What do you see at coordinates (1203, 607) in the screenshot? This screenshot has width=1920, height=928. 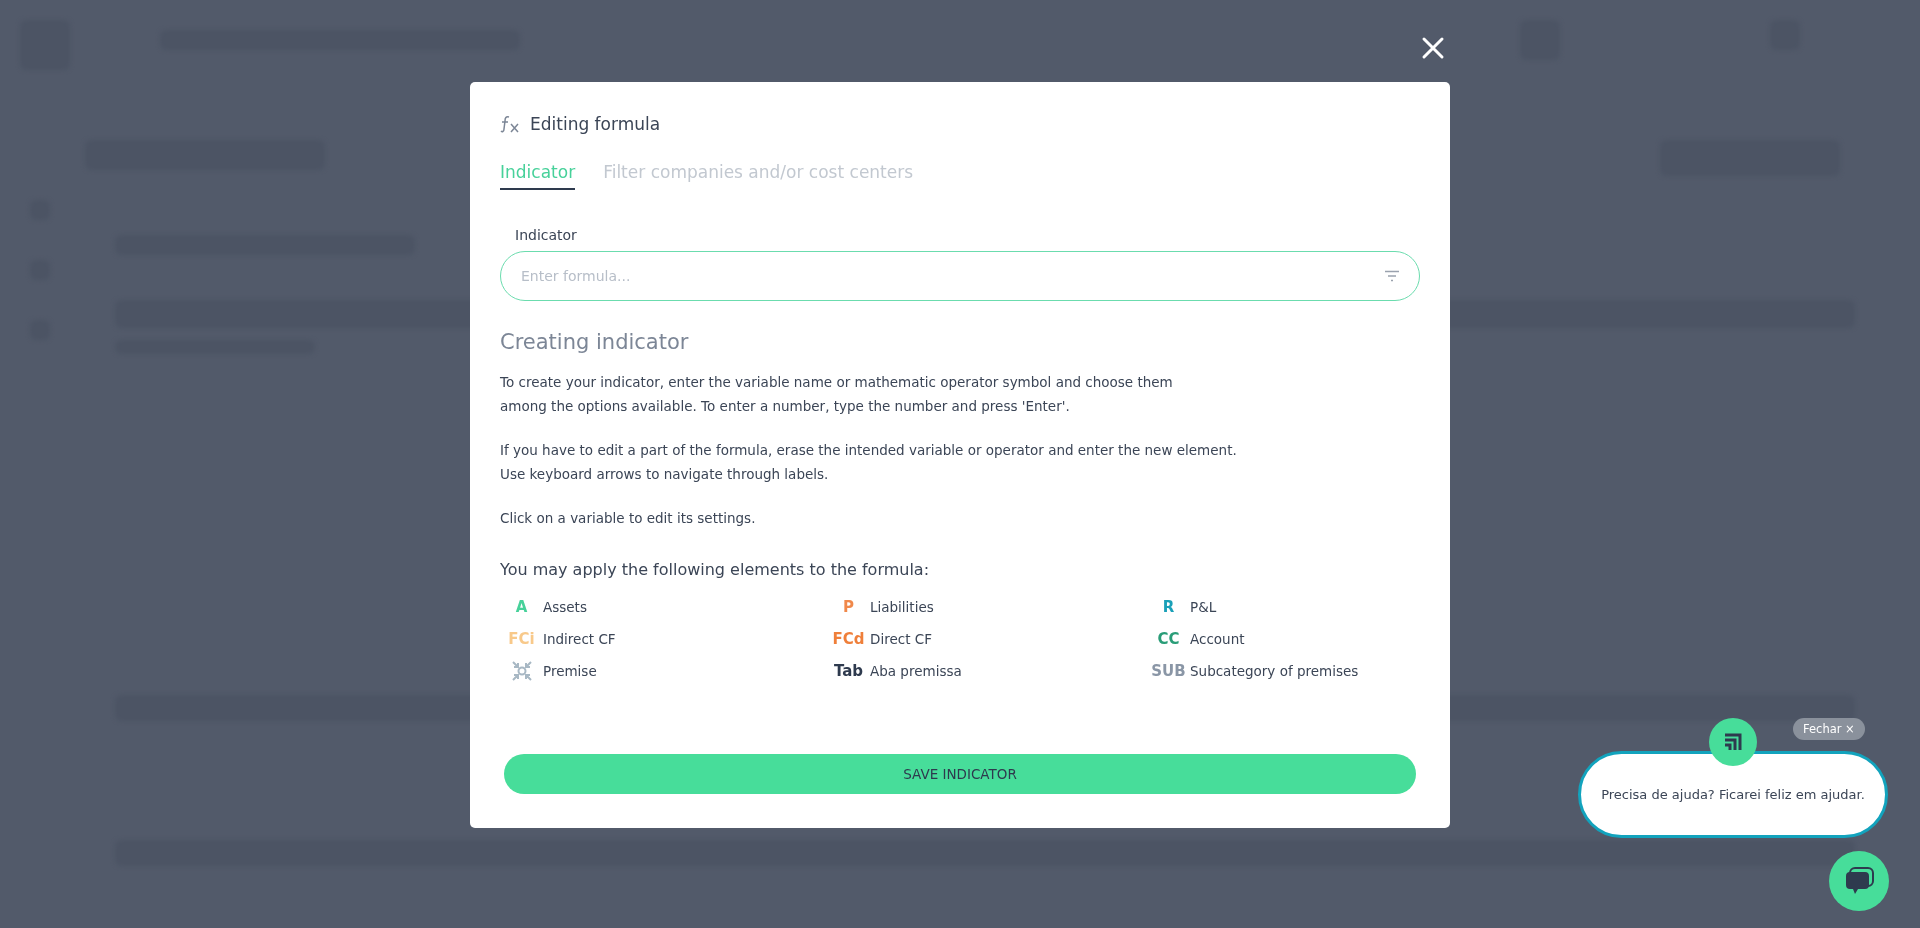 I see `element-label: P&L` at bounding box center [1203, 607].